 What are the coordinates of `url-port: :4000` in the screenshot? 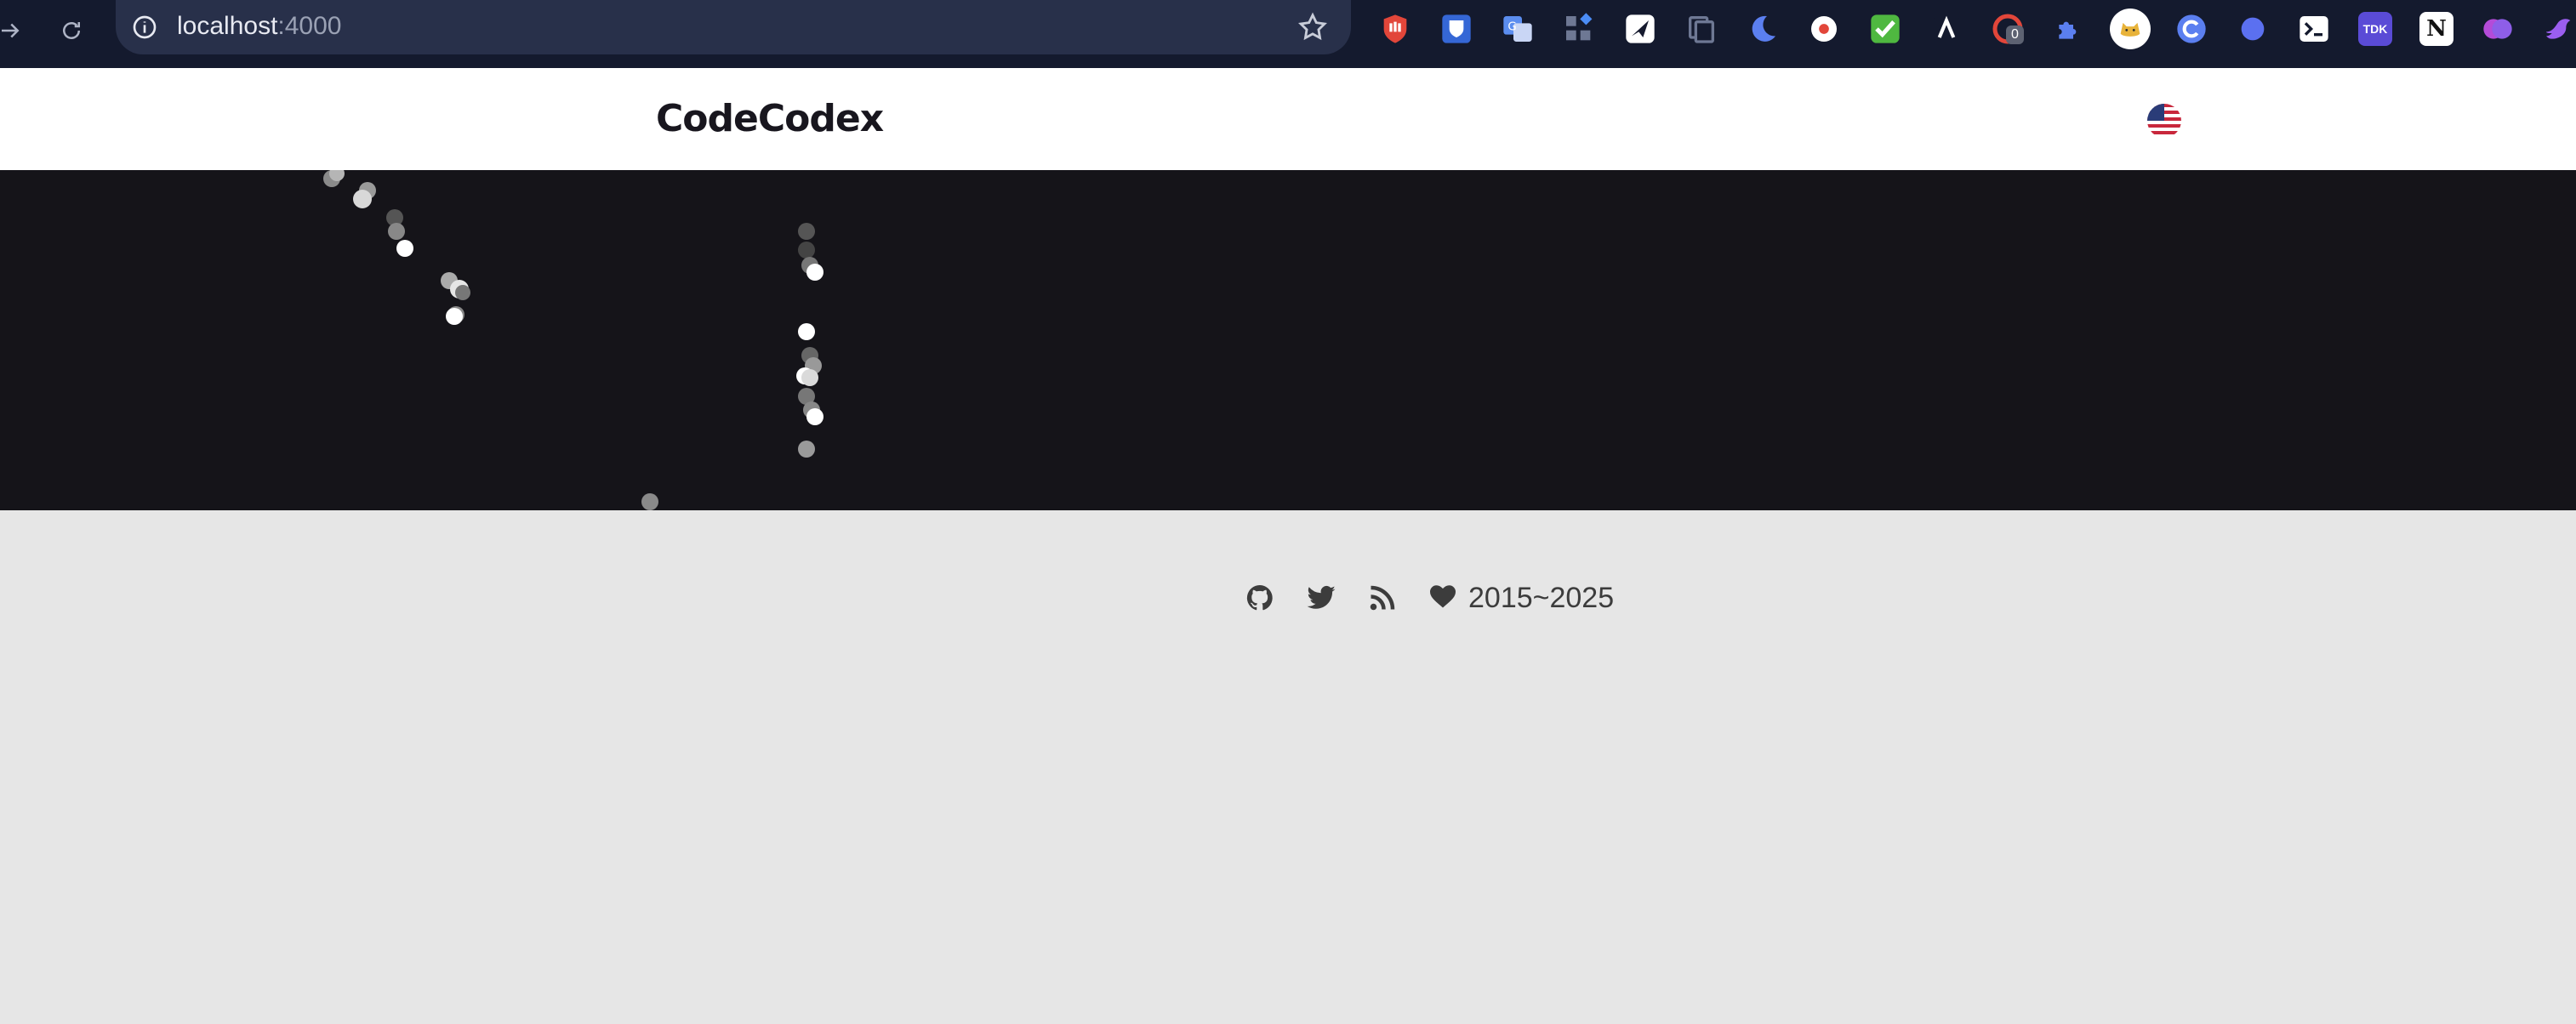 It's located at (310, 26).